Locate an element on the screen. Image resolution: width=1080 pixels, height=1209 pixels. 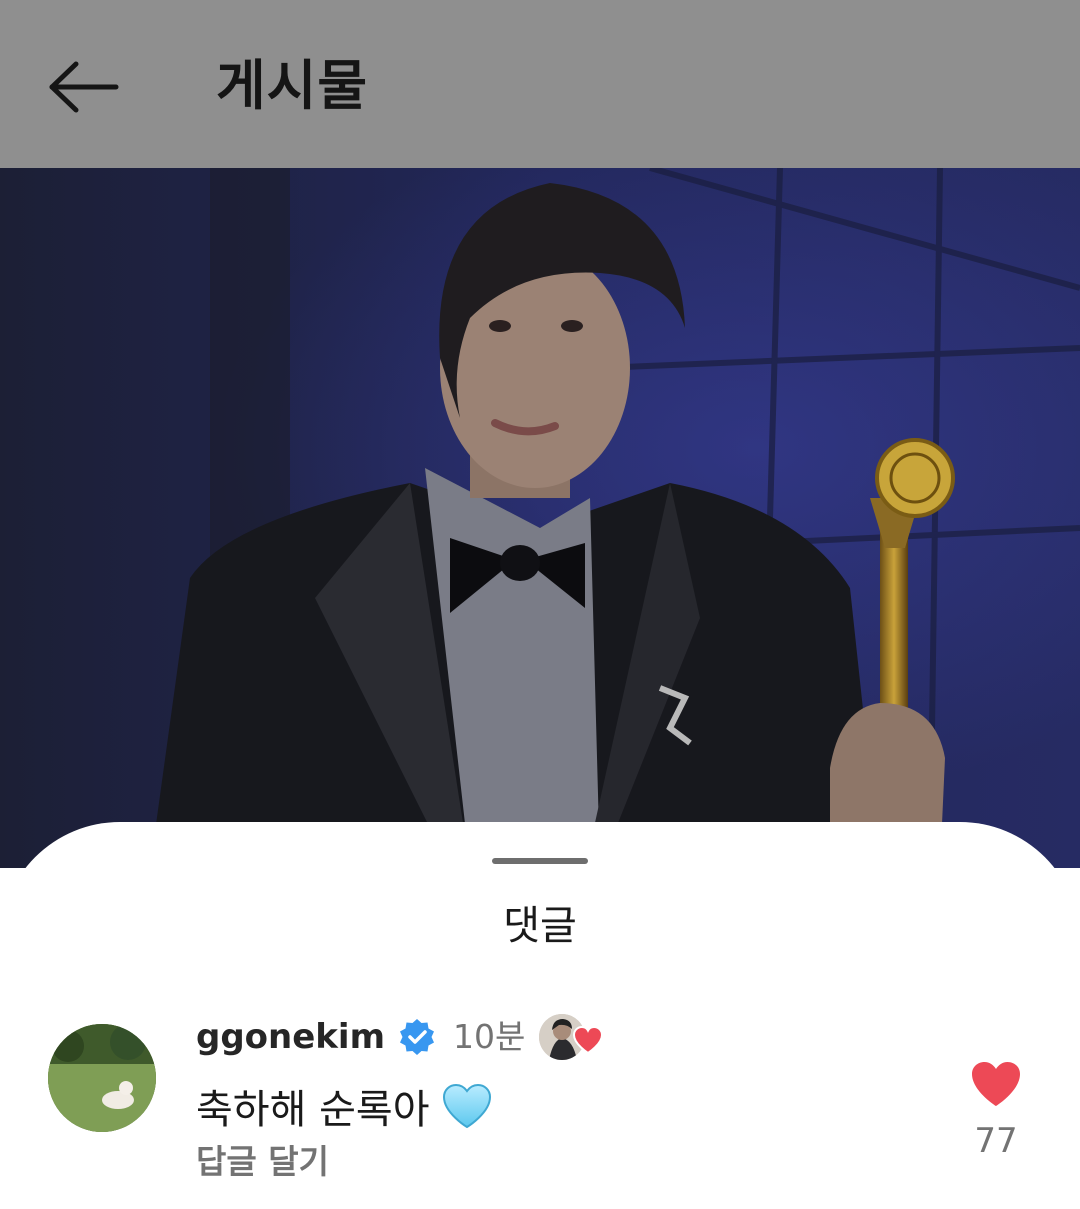
comment-header: ggonekim 10분 is located at coordinates (400, 1037).